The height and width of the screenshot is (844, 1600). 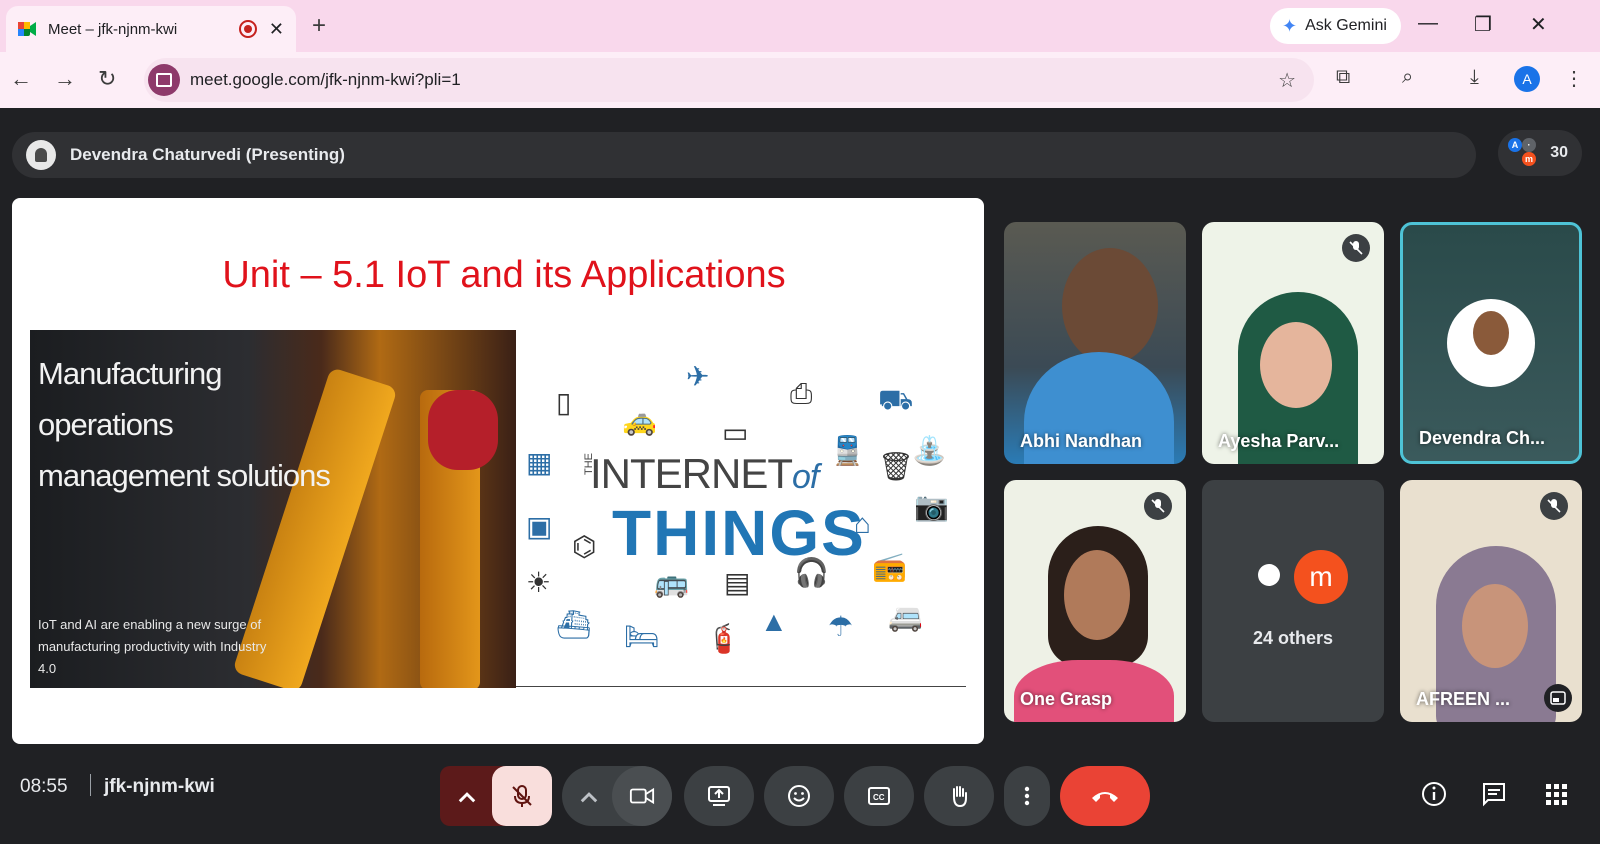 What do you see at coordinates (801, 393) in the screenshot?
I see `printer-icon: ⎙` at bounding box center [801, 393].